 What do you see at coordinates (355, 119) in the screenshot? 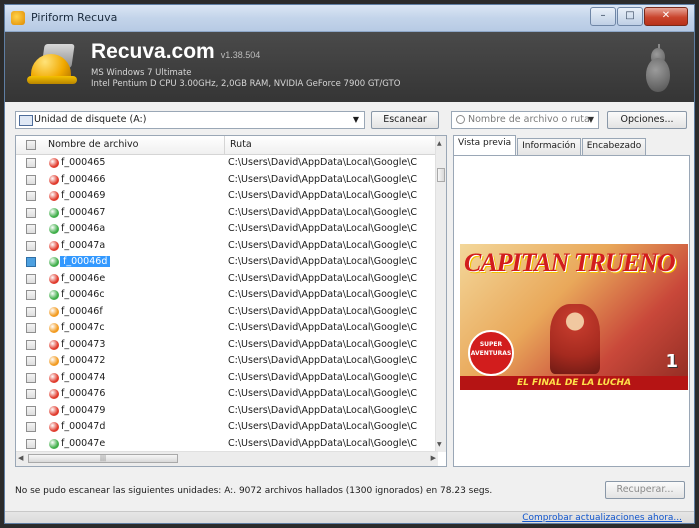
I see `chevron-down-icon: ▼` at bounding box center [355, 119].